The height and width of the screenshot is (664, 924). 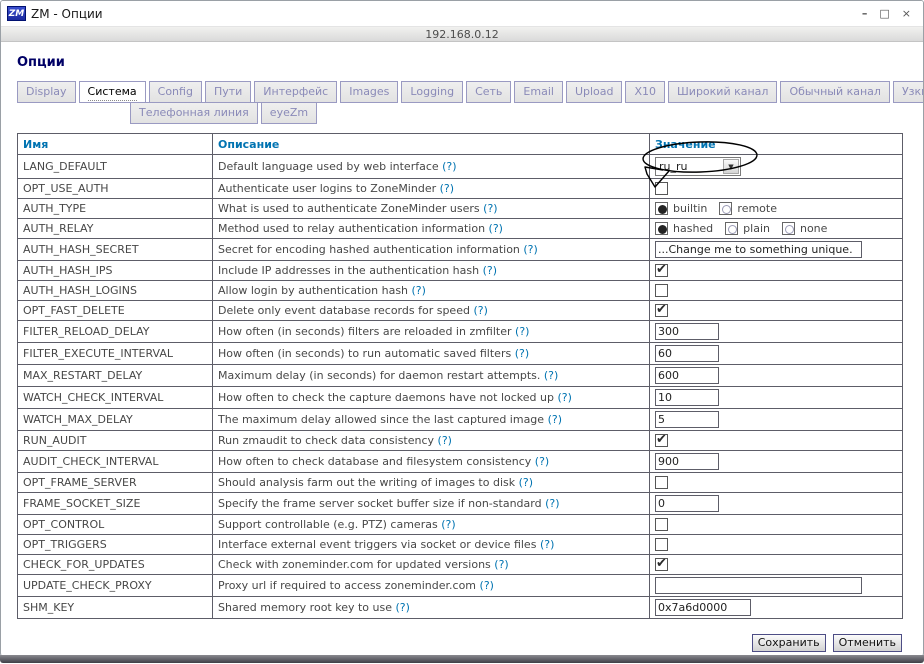 What do you see at coordinates (906, 13) in the screenshot?
I see `close-icon: ×` at bounding box center [906, 13].